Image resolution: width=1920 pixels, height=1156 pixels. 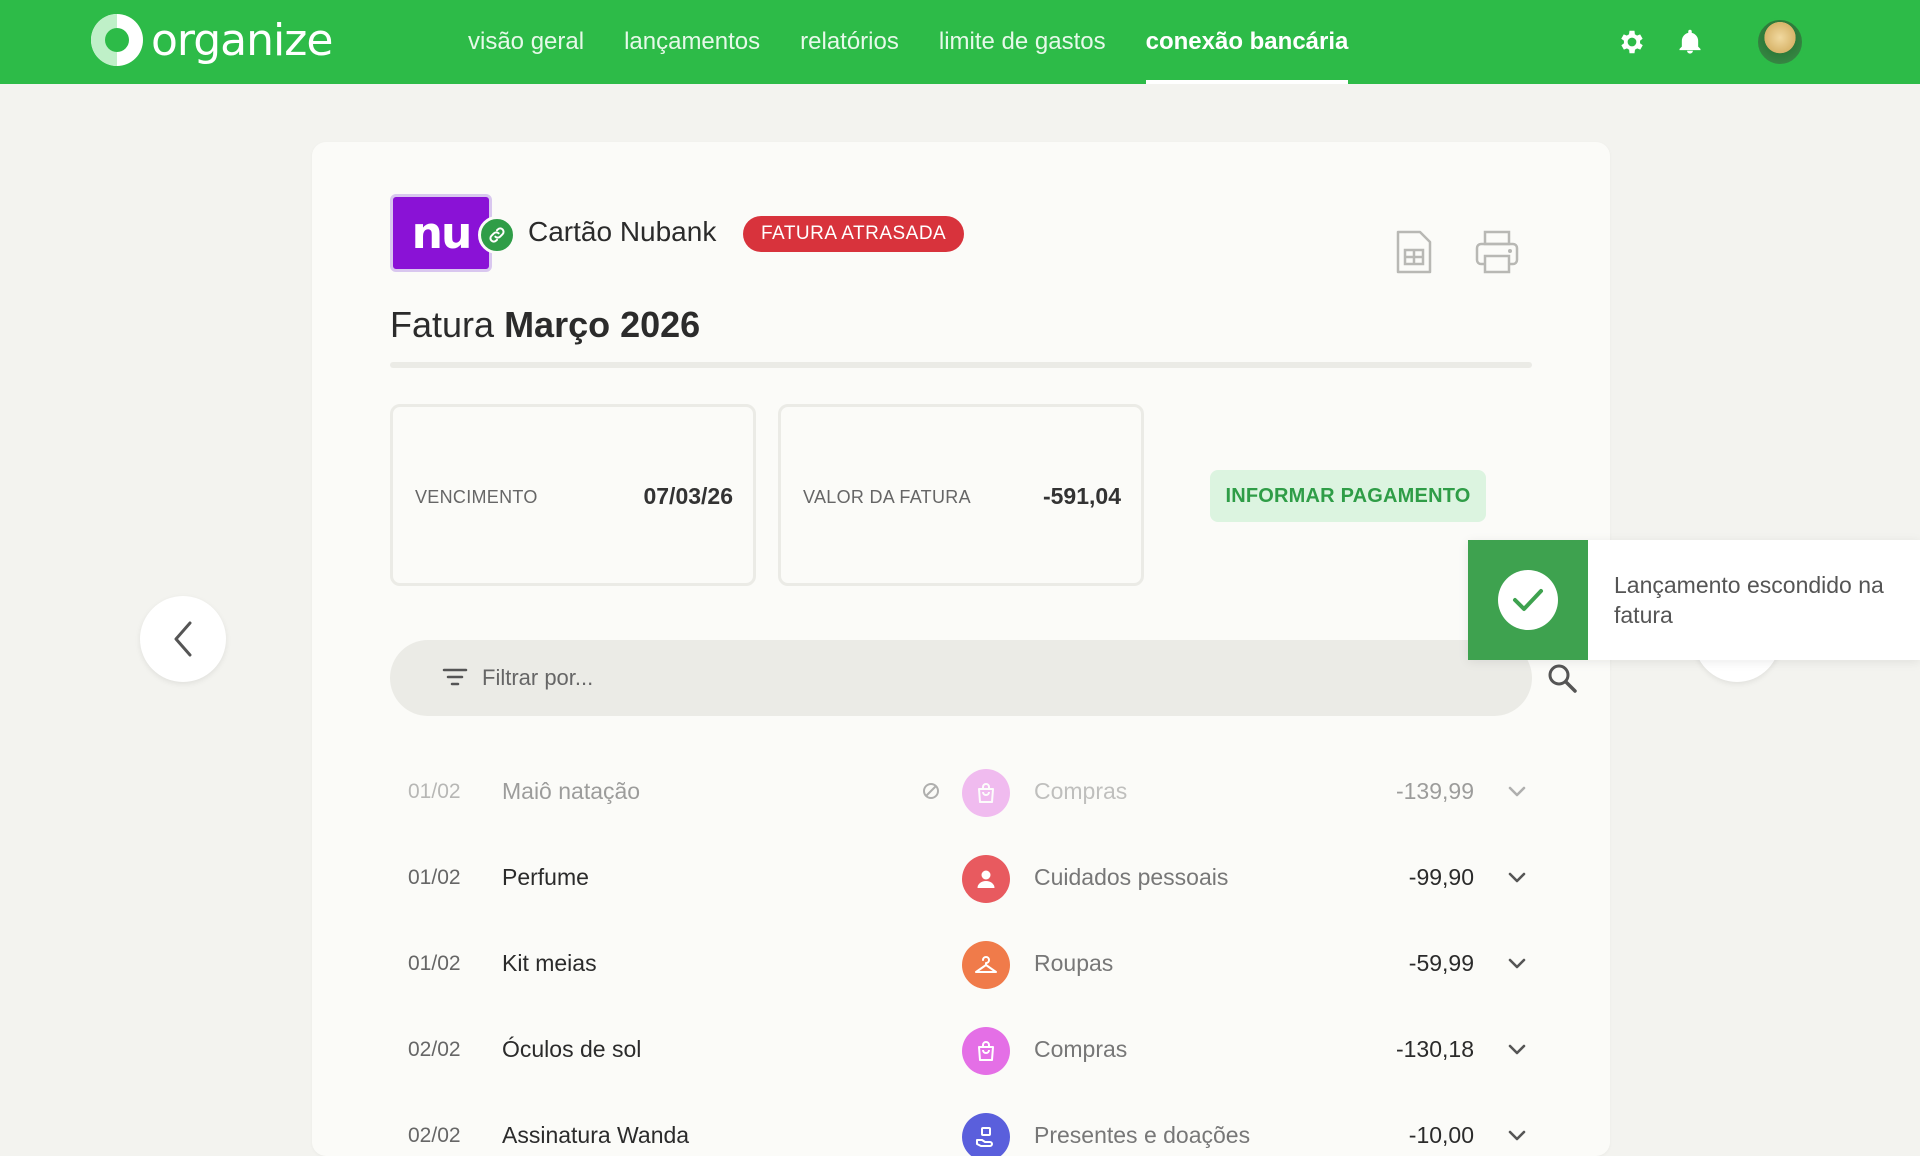 What do you see at coordinates (986, 965) in the screenshot?
I see `hanger-icon` at bounding box center [986, 965].